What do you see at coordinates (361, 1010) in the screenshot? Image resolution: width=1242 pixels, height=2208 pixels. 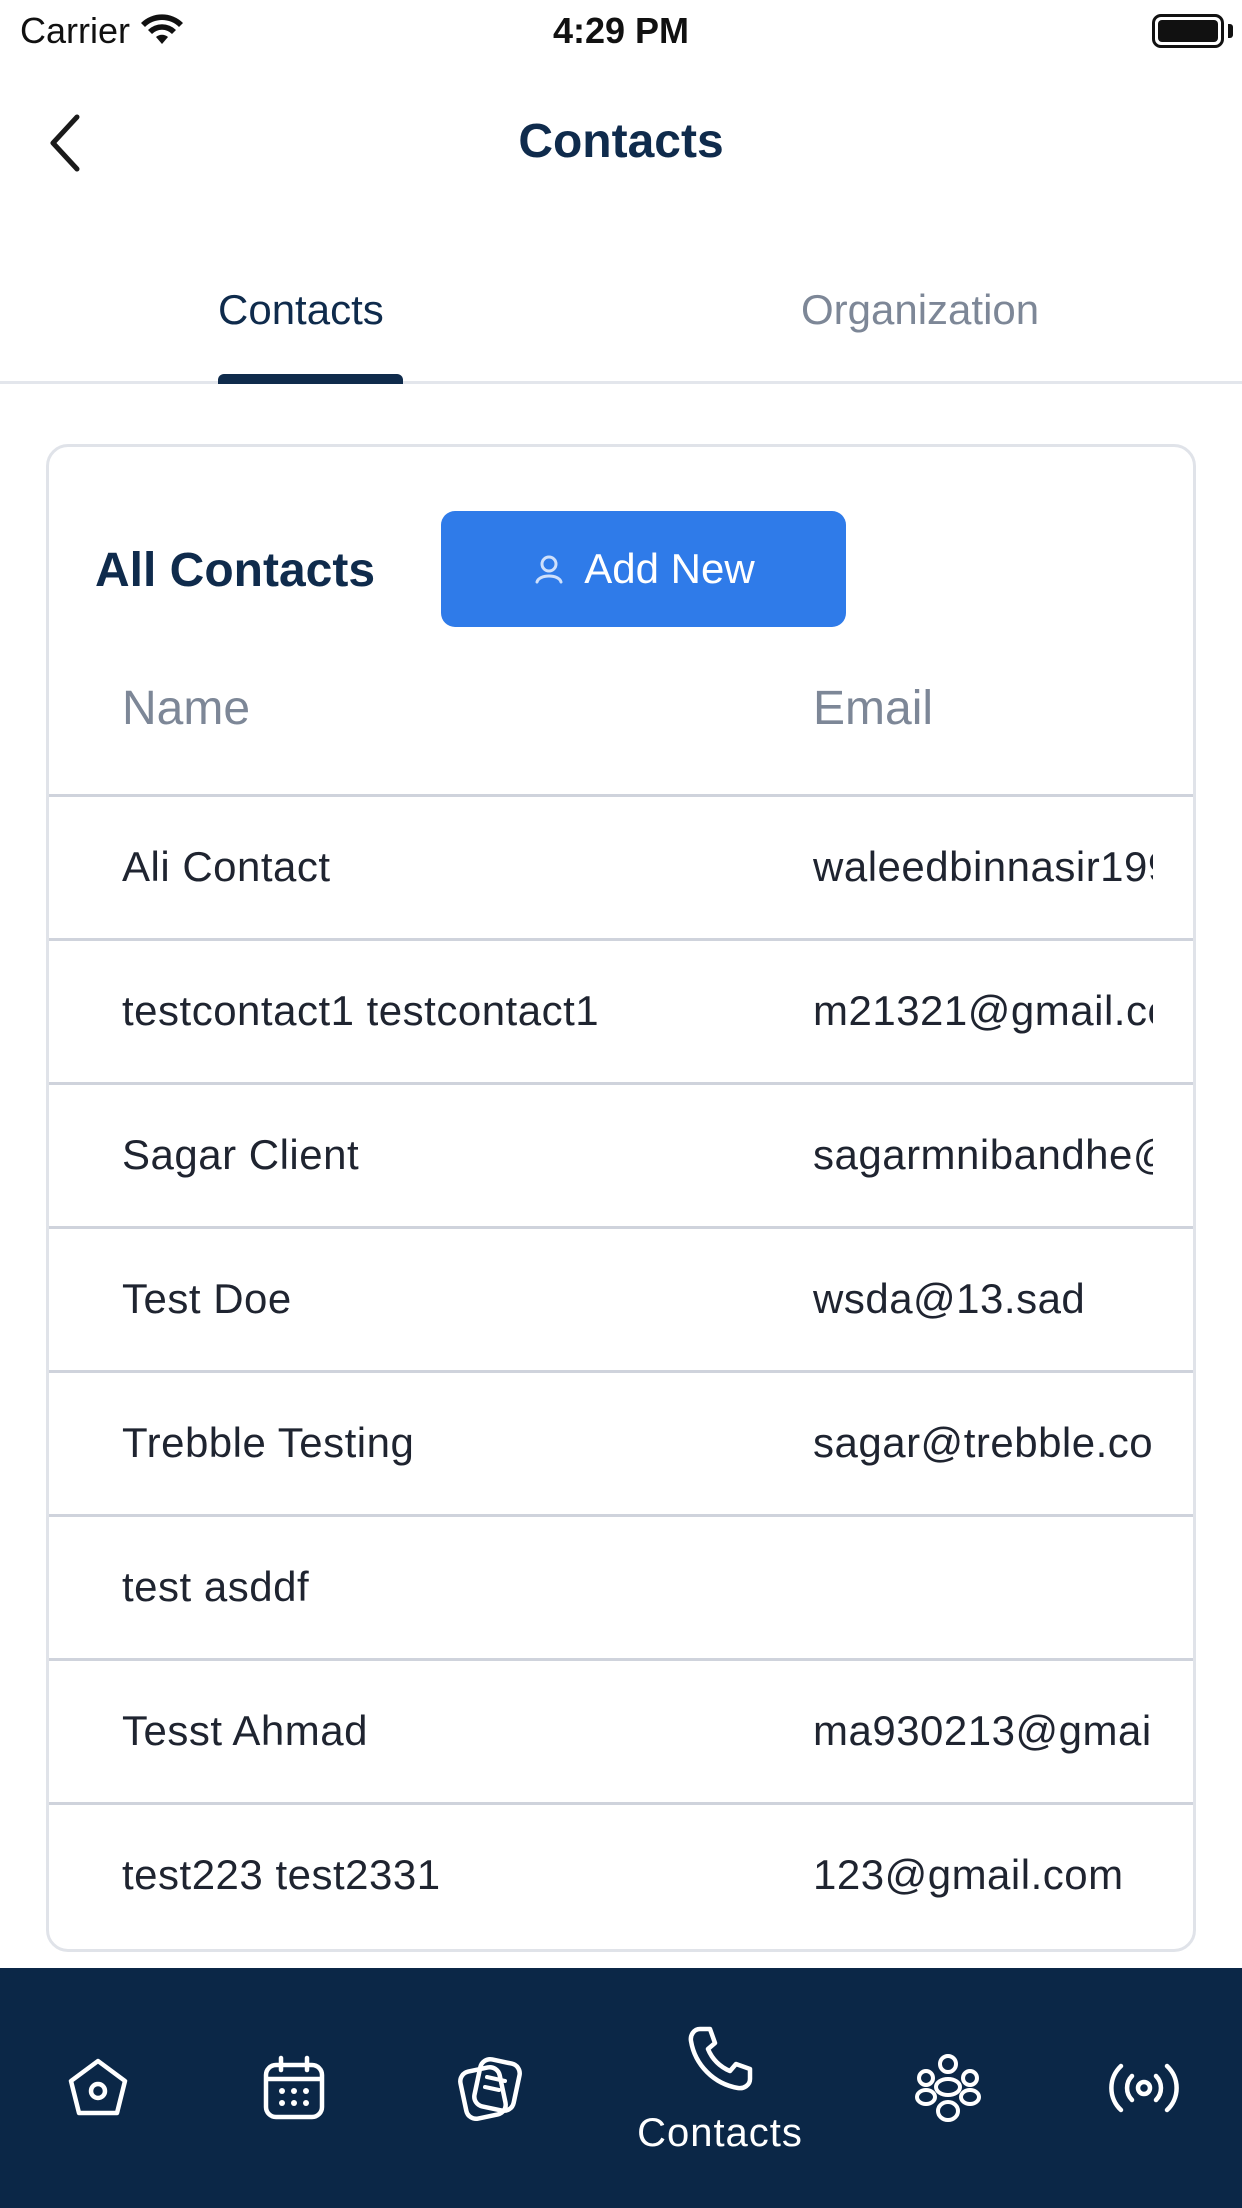 I see `contact-name: testcontact1 testcontact1` at bounding box center [361, 1010].